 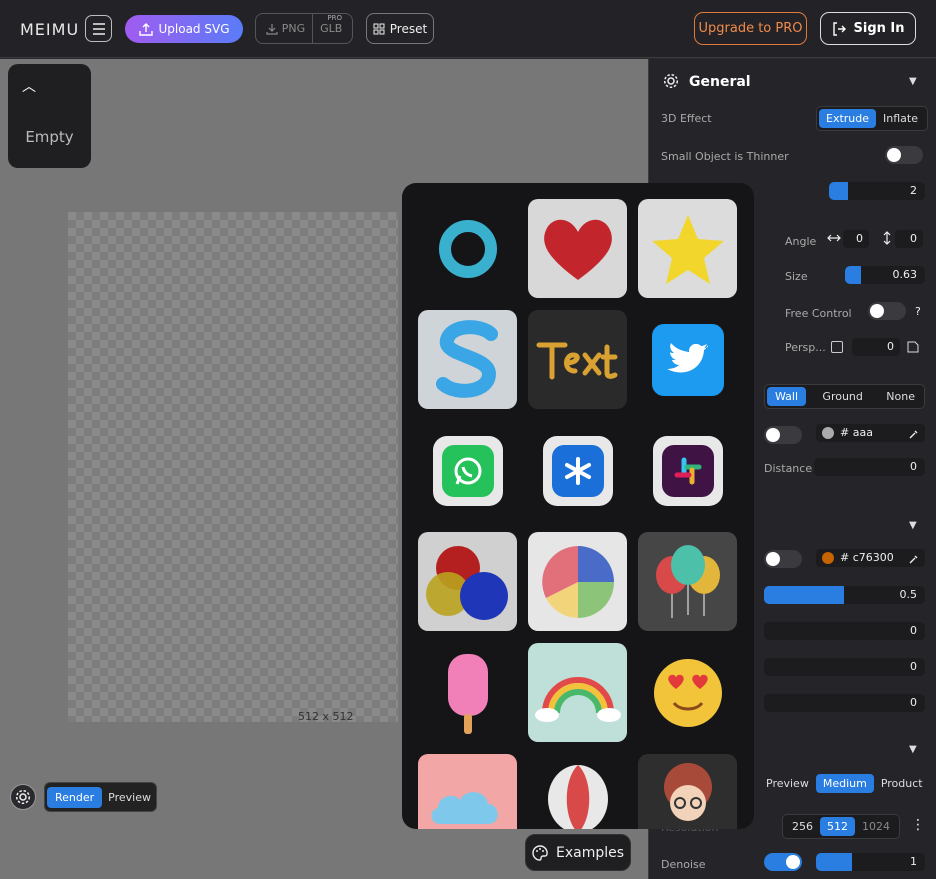 What do you see at coordinates (913, 702) in the screenshot?
I see `material-value-4: 0` at bounding box center [913, 702].